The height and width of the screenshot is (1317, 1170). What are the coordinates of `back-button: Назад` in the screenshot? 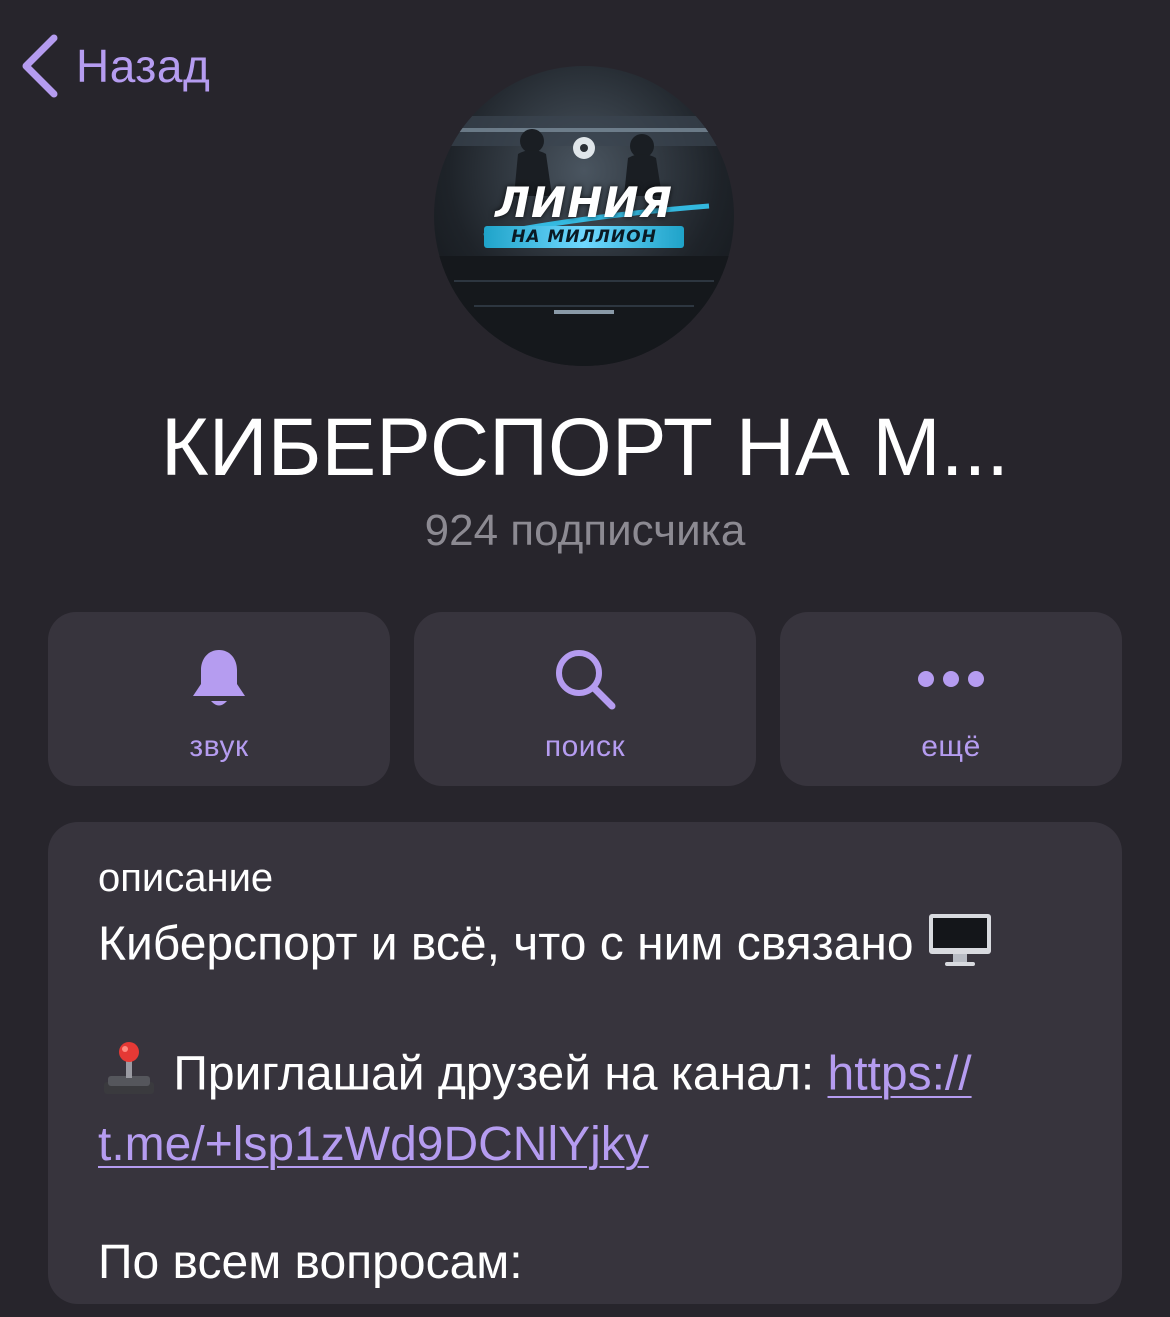 It's located at (114, 66).